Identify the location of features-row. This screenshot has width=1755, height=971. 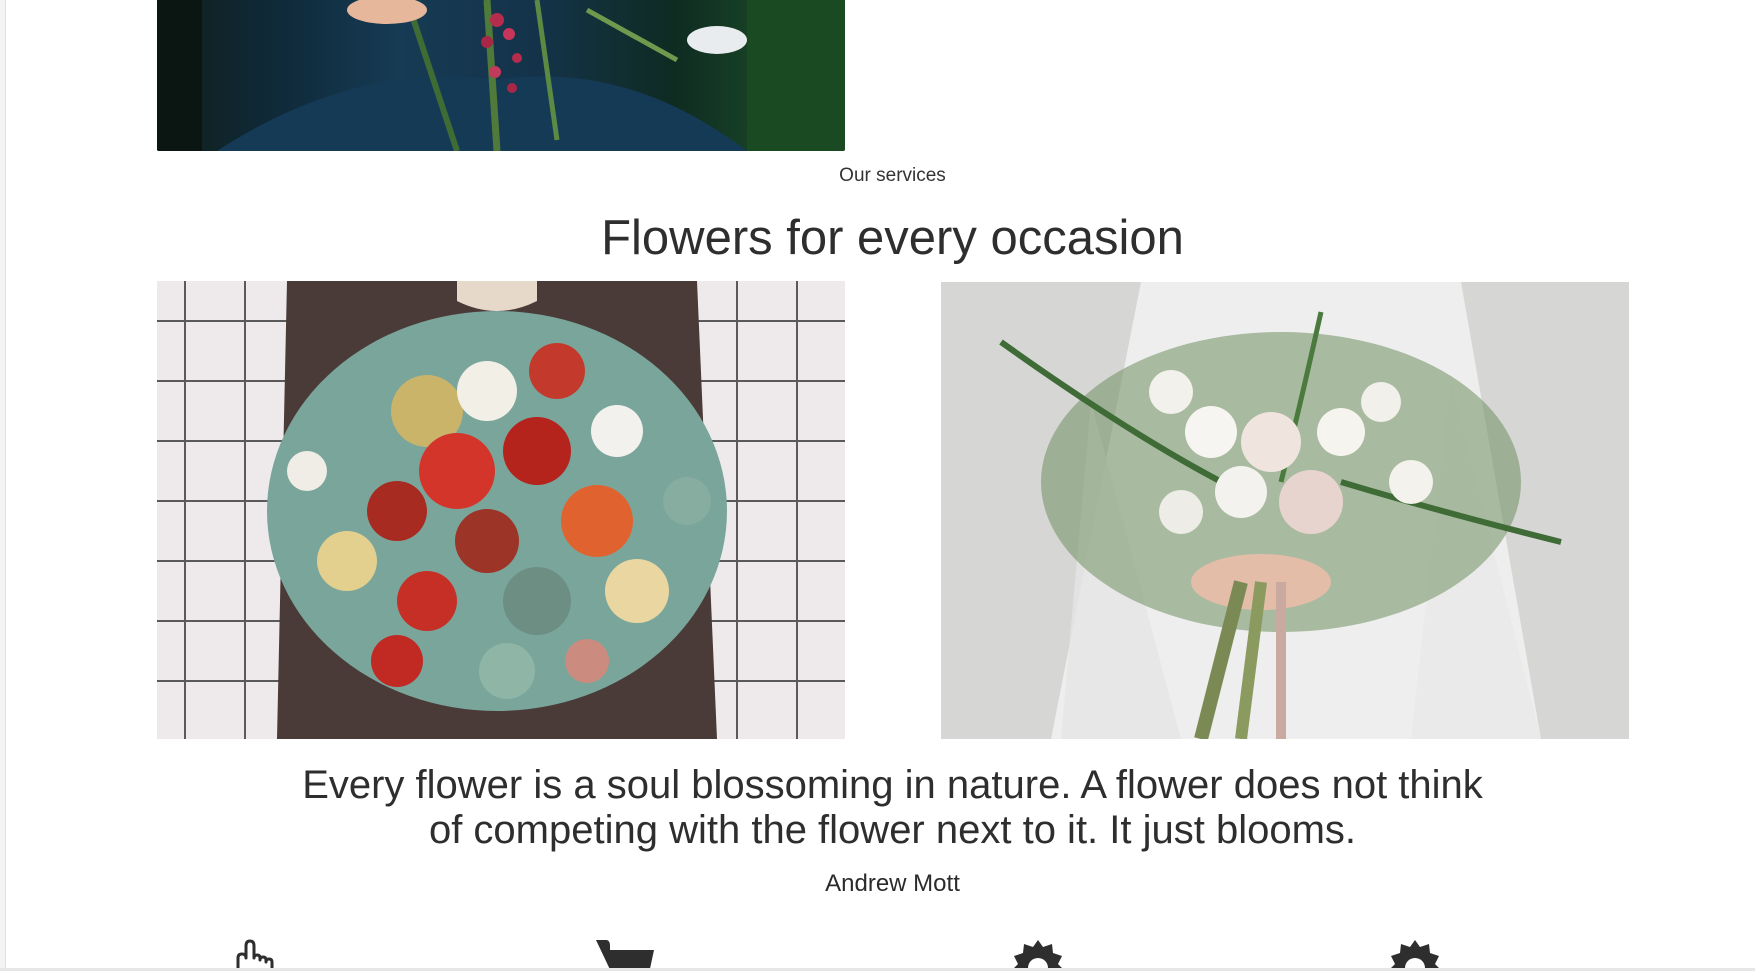
(877, 950).